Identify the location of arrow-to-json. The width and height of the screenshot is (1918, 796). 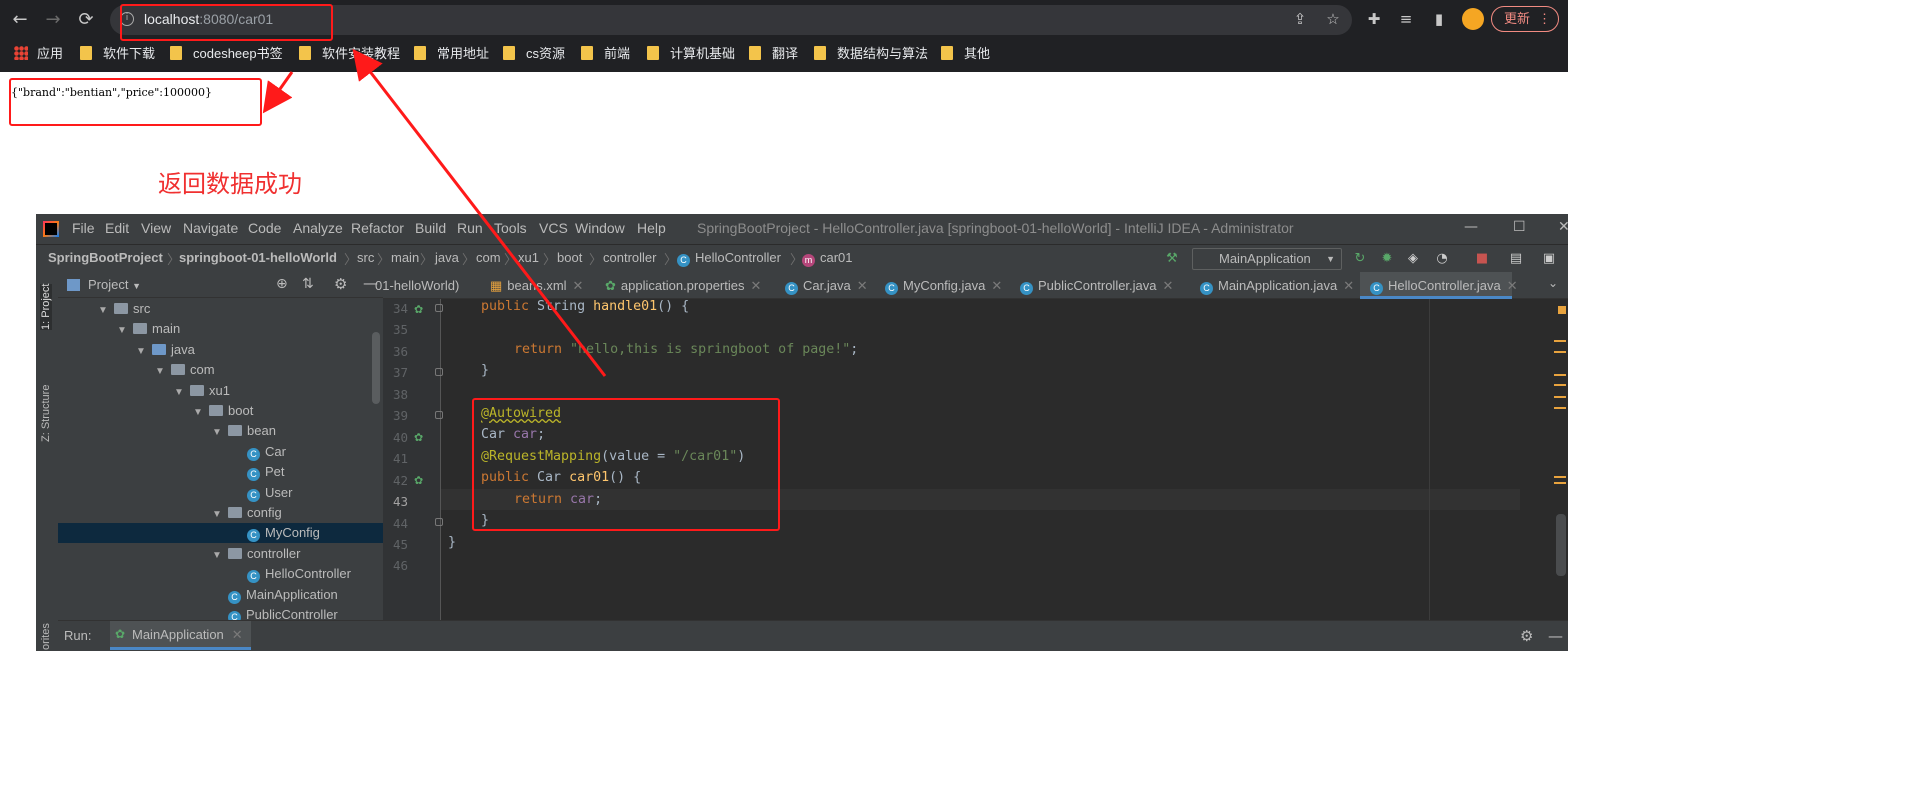
(278, 92).